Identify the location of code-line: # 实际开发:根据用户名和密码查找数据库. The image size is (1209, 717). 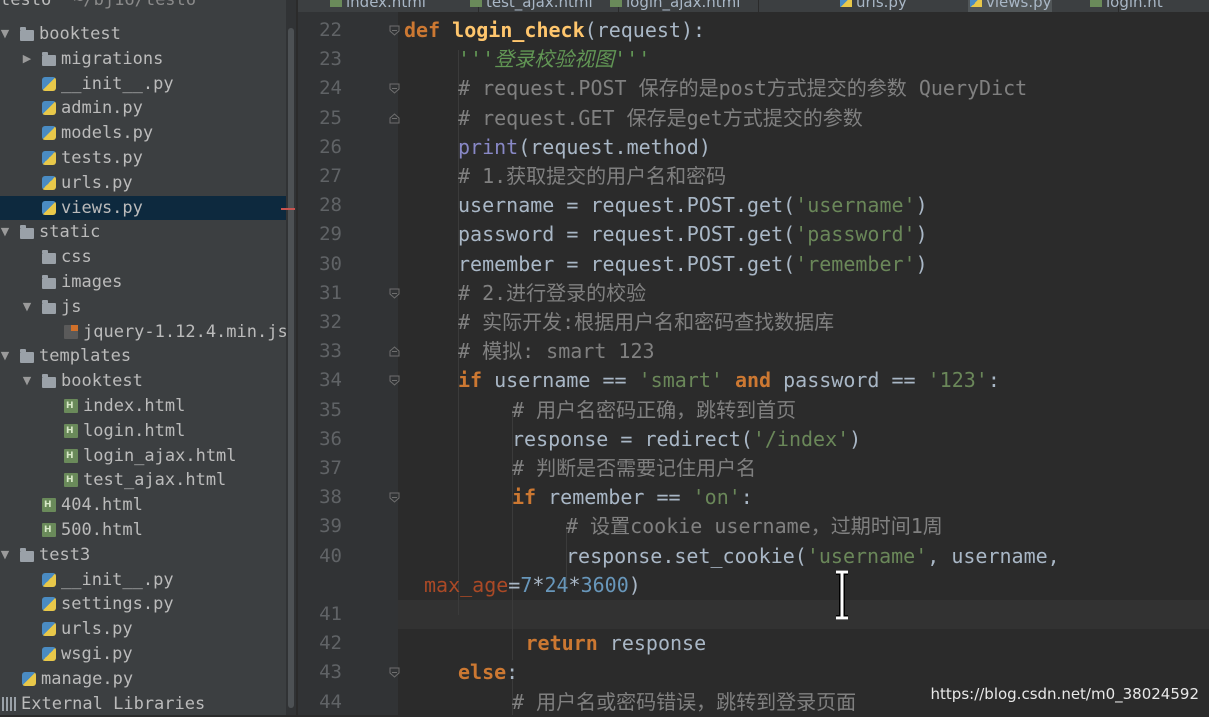
(646, 322).